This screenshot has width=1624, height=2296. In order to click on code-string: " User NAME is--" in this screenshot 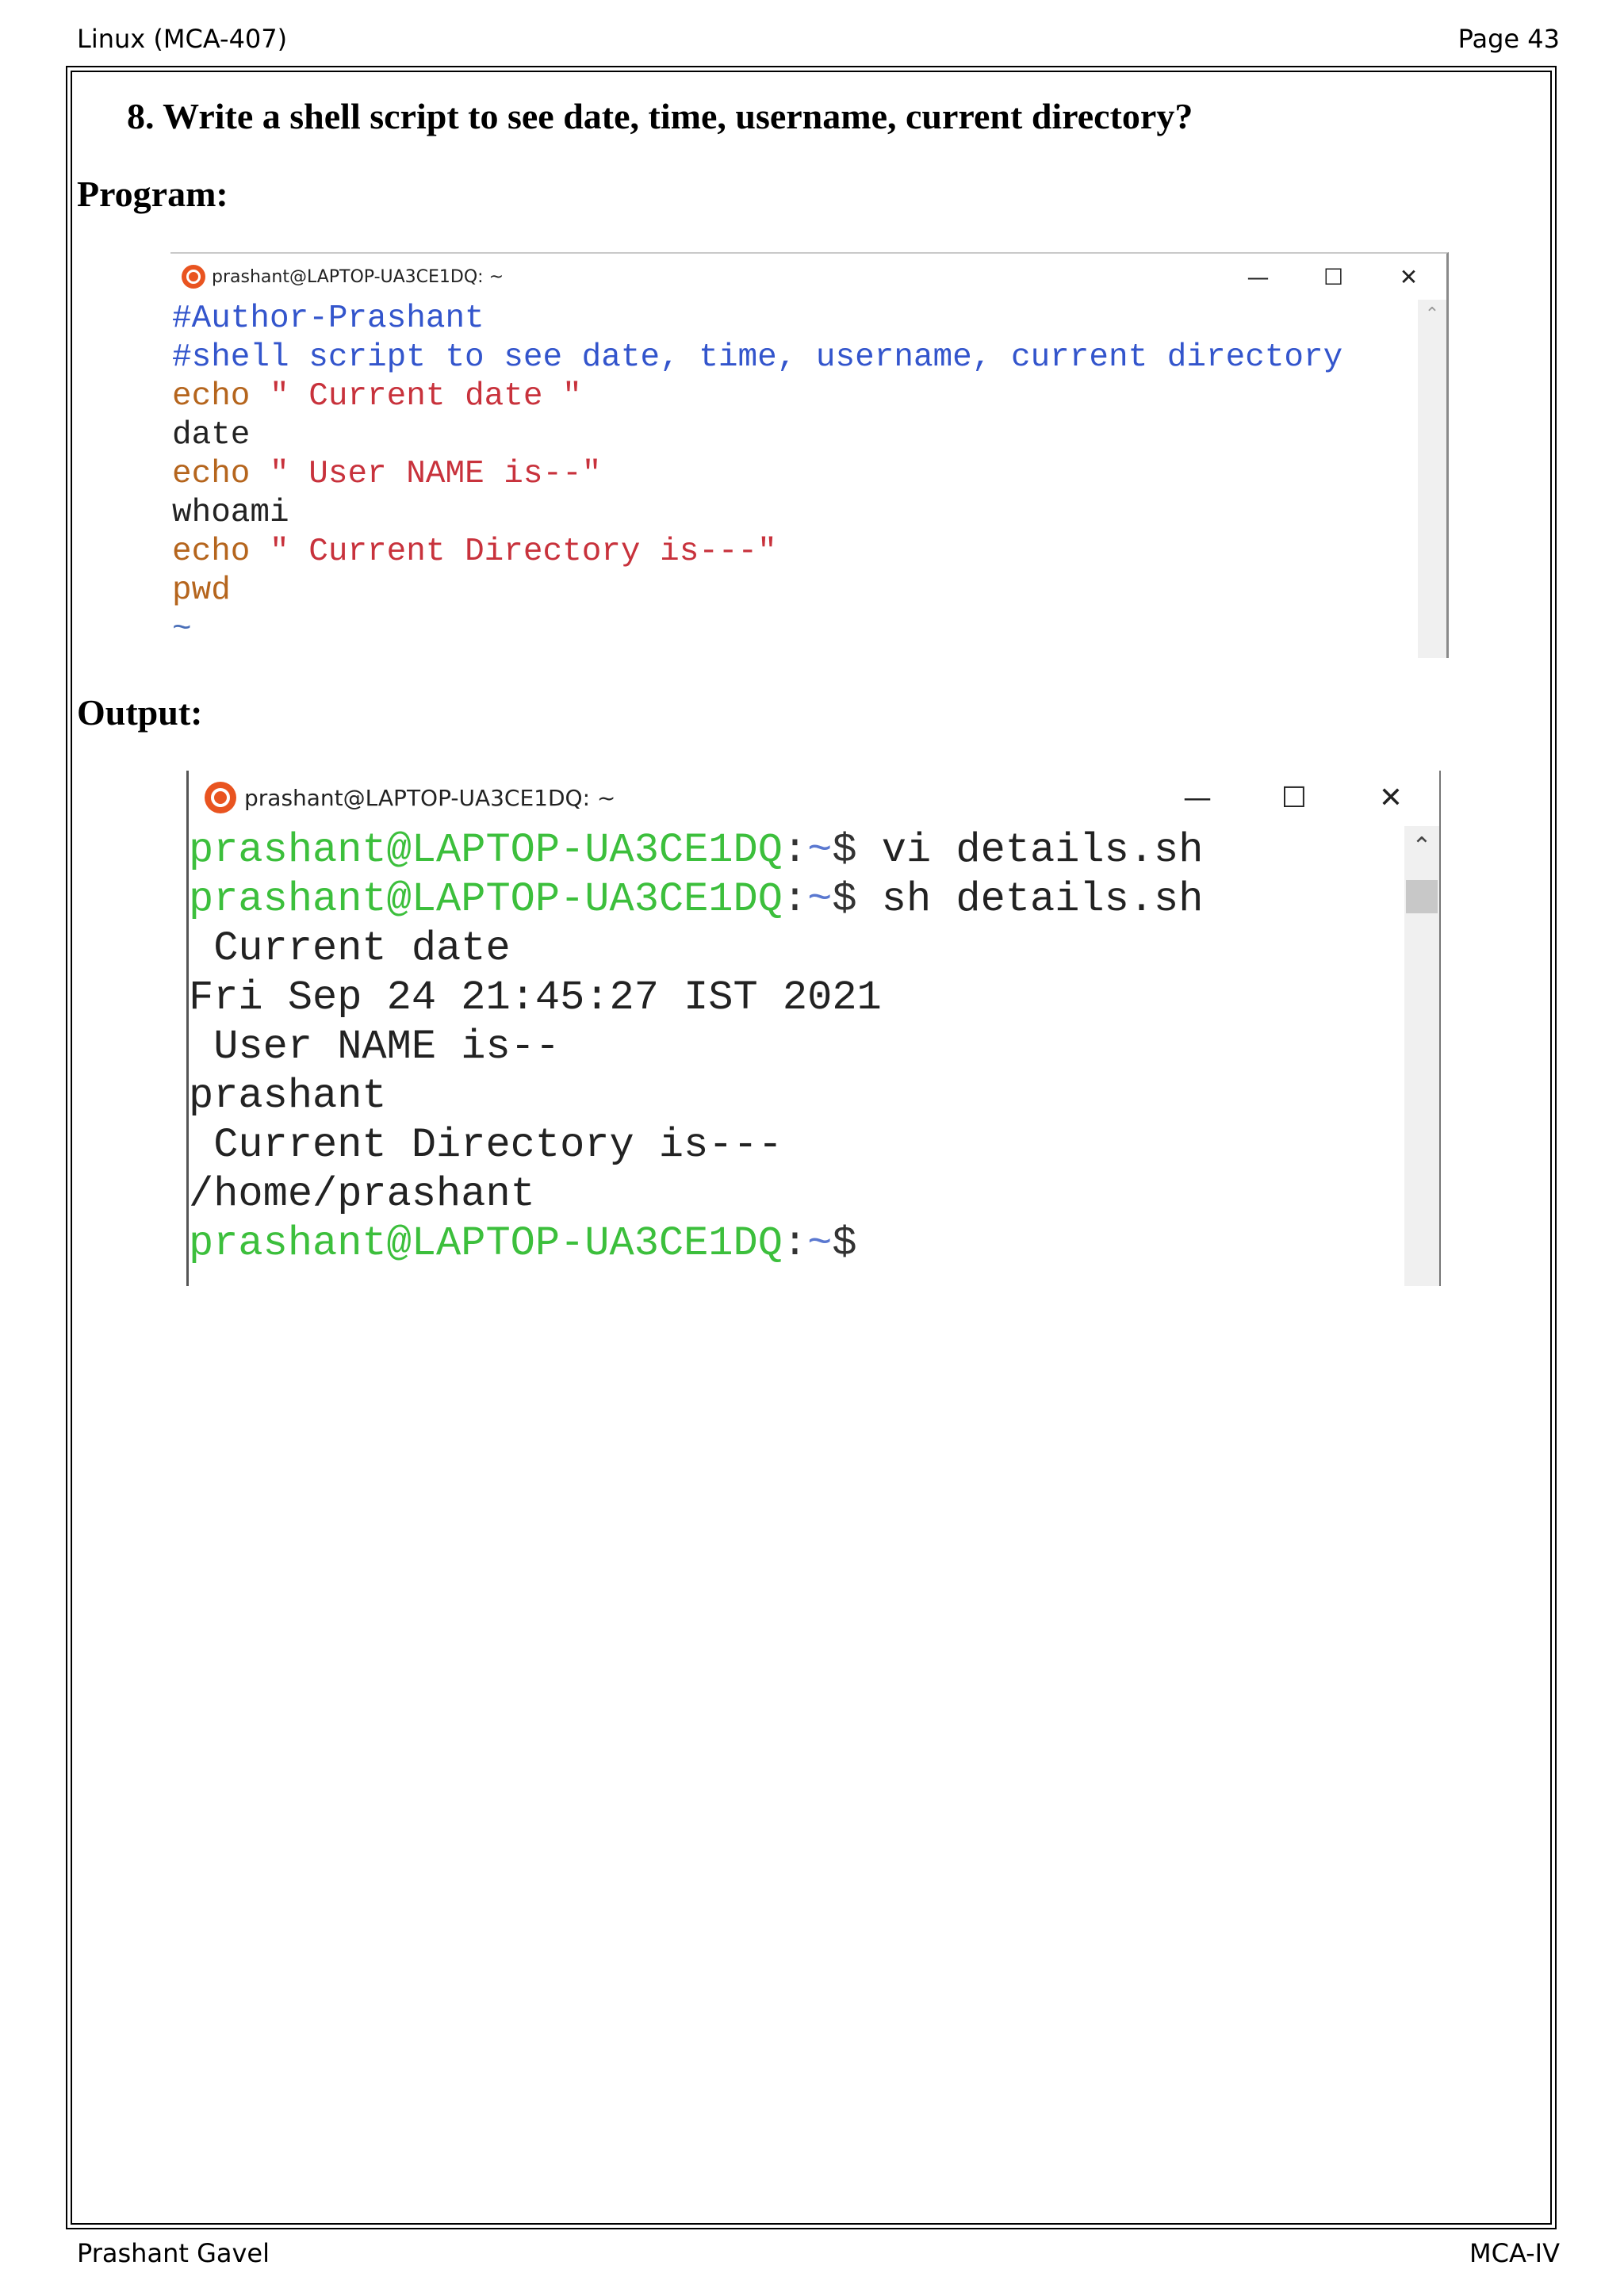, I will do `click(426, 474)`.